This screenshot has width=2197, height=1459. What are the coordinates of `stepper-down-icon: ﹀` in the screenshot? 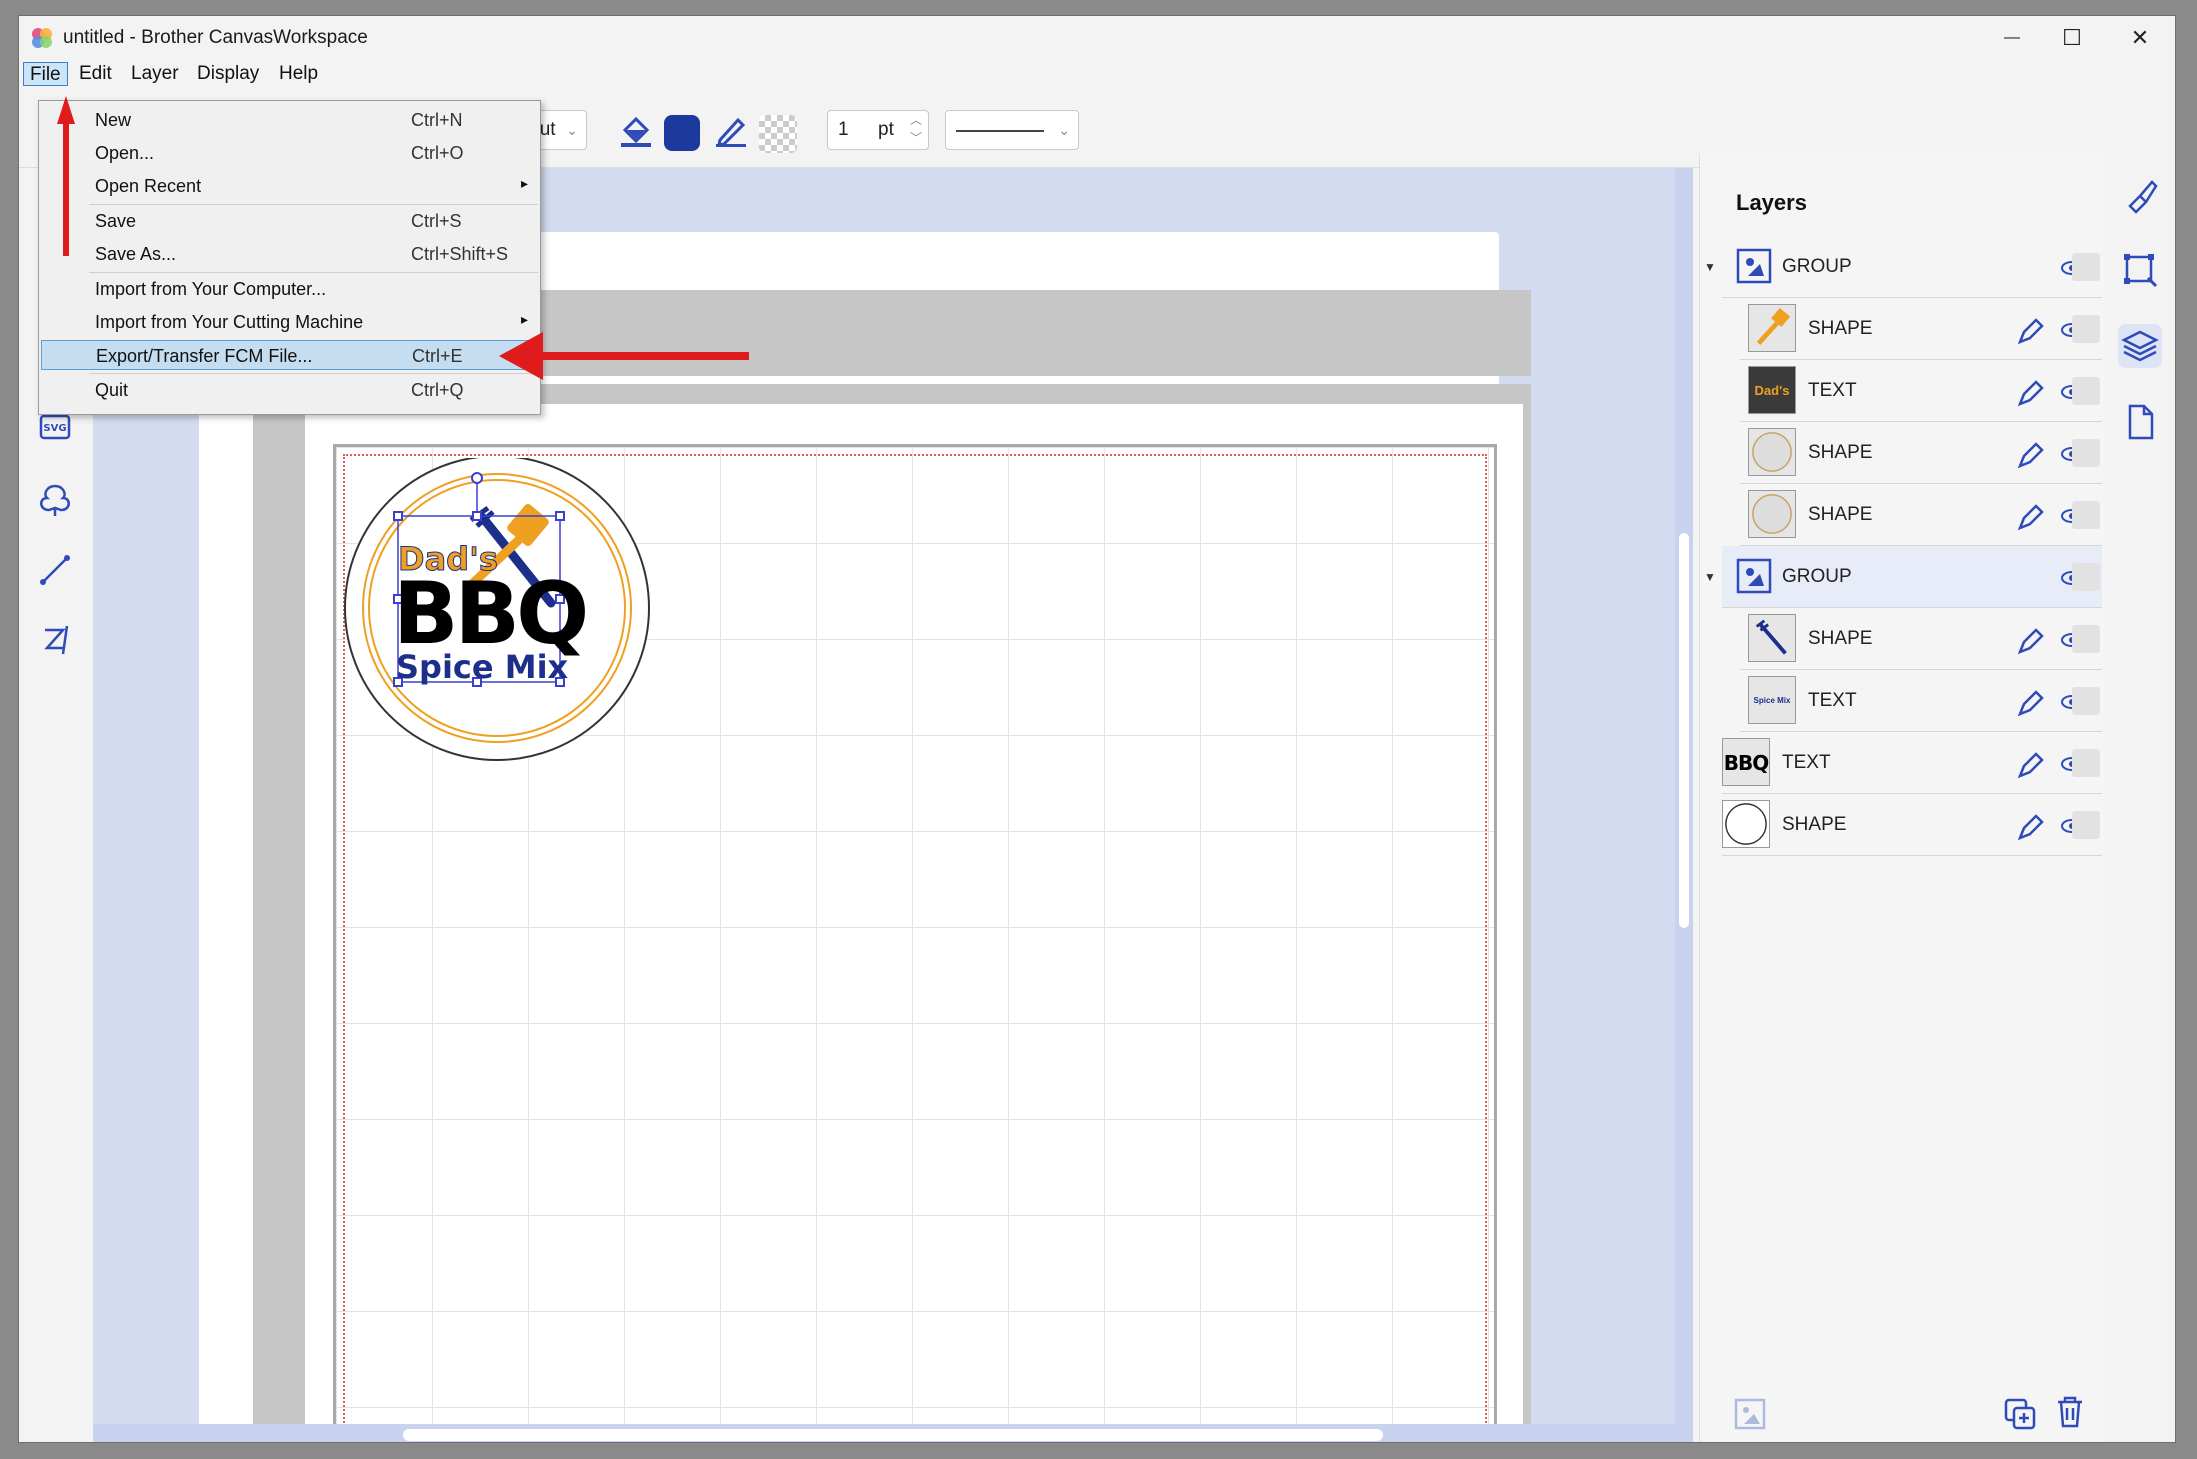 It's located at (916, 137).